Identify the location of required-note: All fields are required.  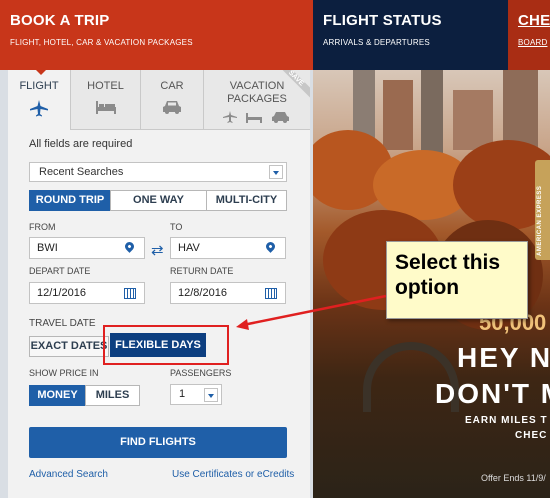
(81, 144).